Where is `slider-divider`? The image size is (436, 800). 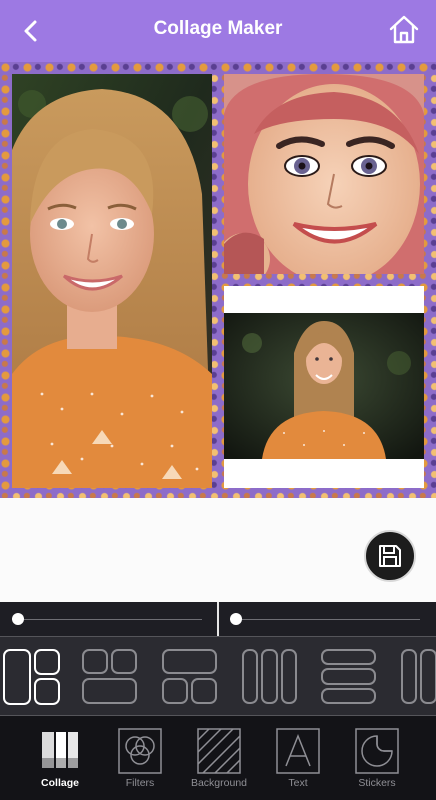
slider-divider is located at coordinates (218, 619).